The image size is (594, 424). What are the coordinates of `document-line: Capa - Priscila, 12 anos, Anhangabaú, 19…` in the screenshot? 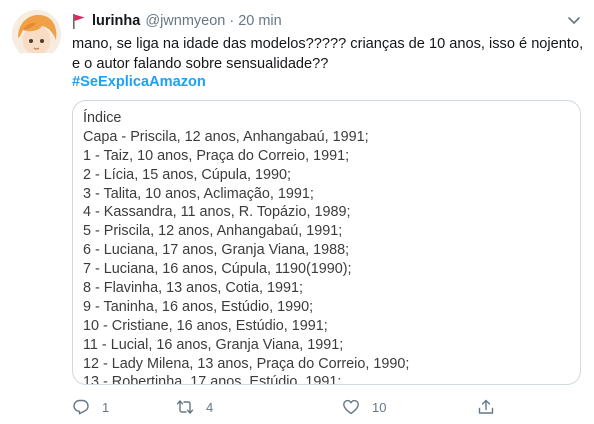 It's located at (226, 136).